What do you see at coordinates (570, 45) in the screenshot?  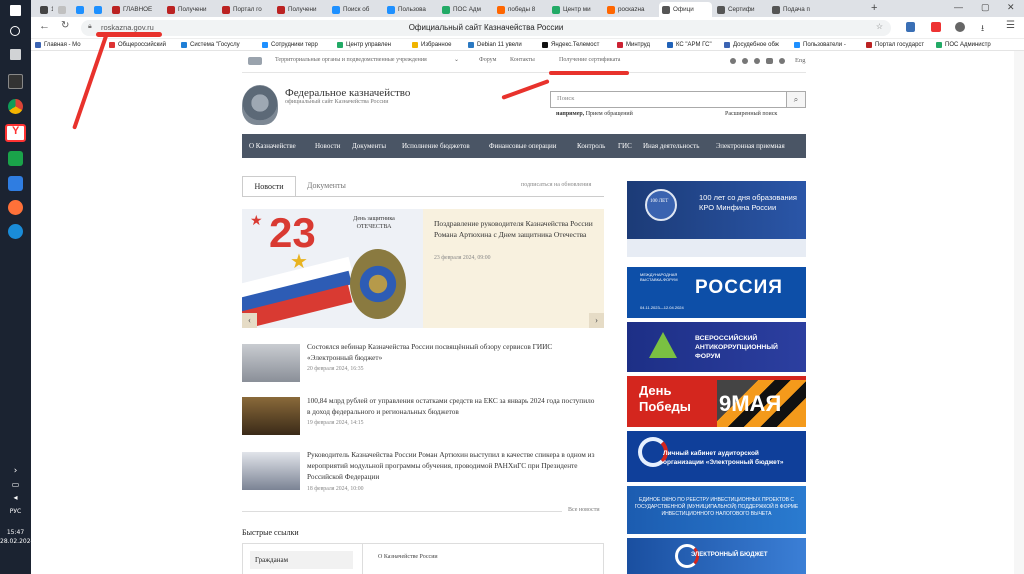 I see `bookmark-item: Яндекс.Телемост` at bounding box center [570, 45].